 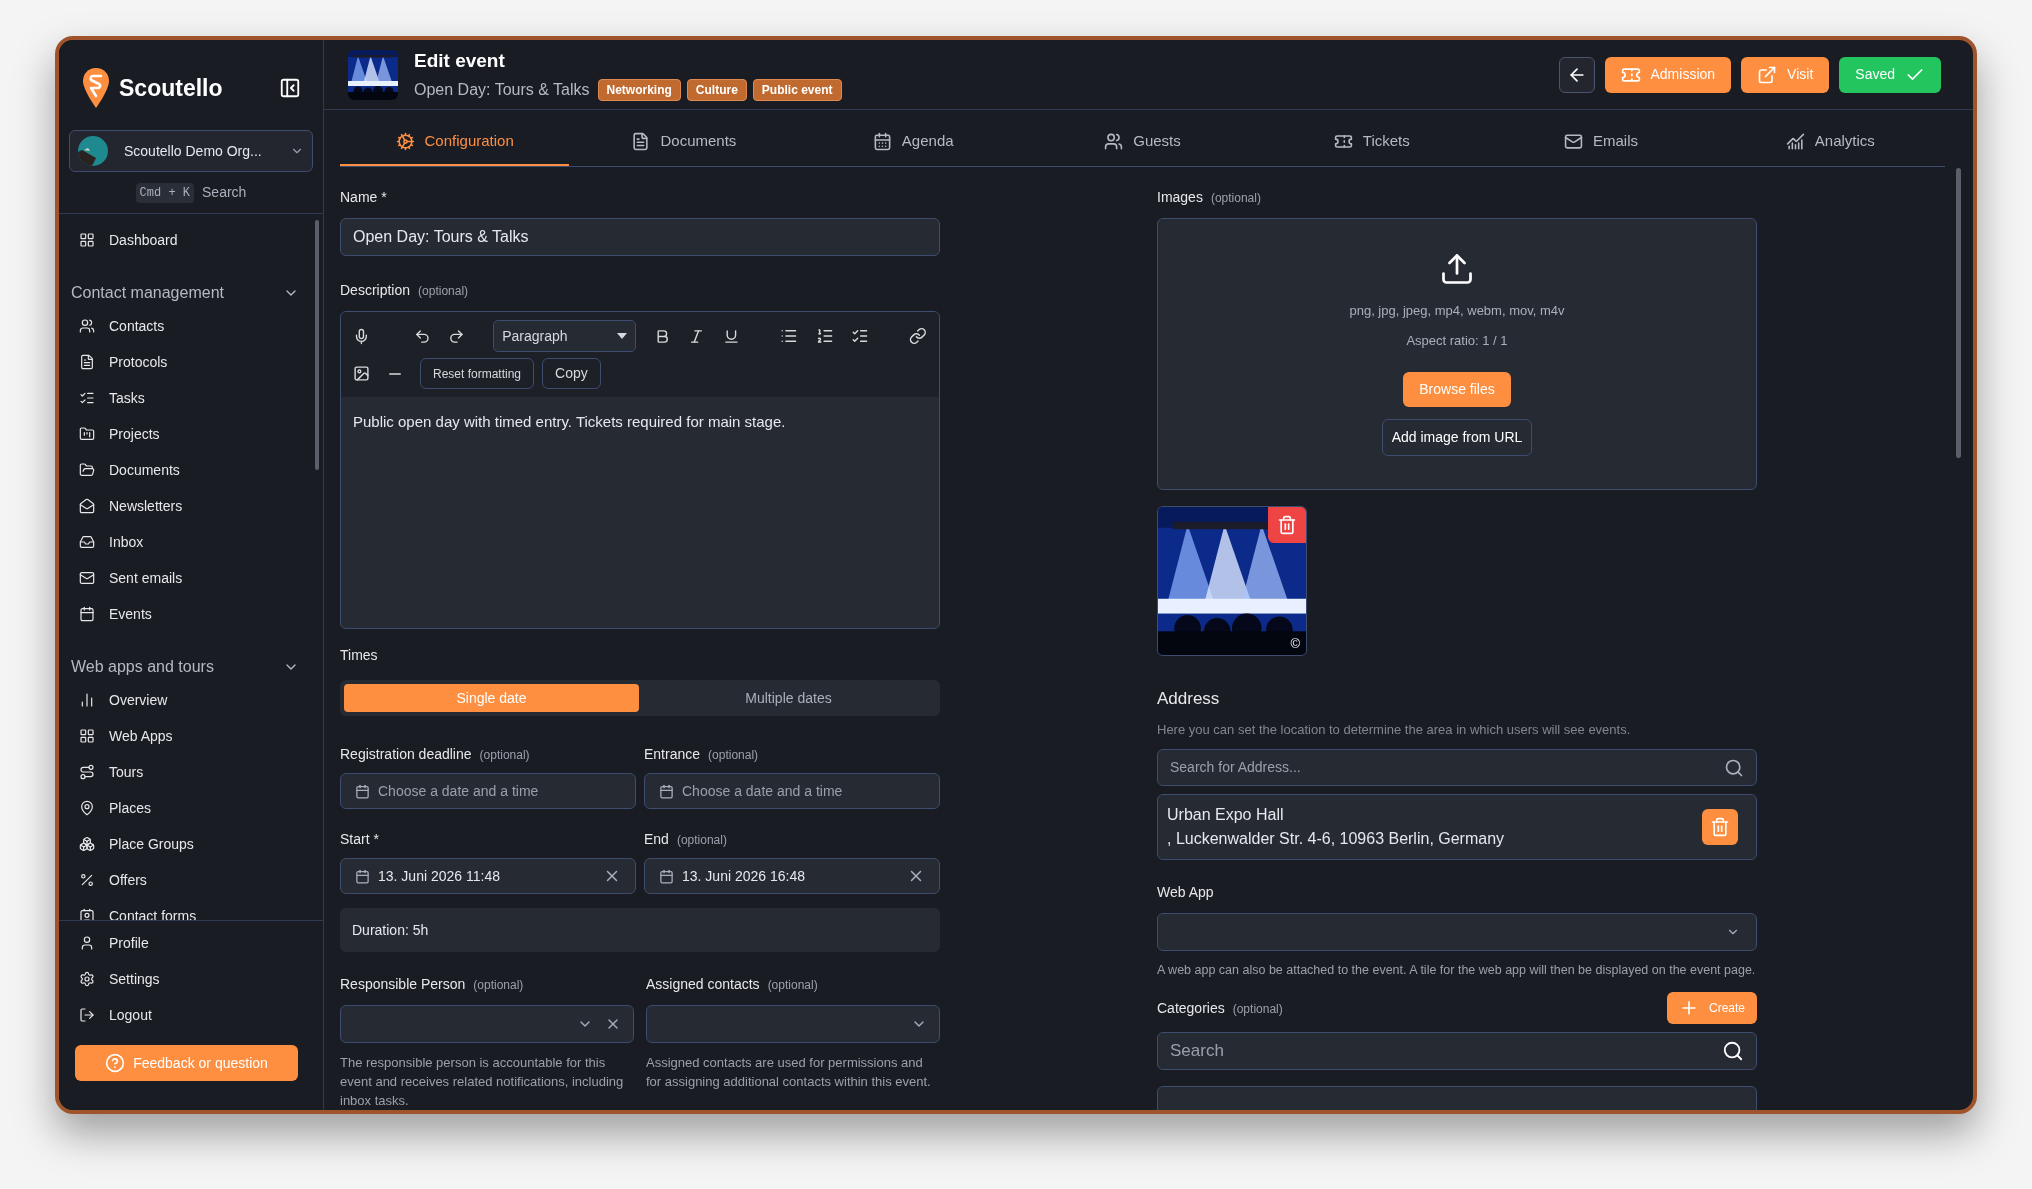 What do you see at coordinates (571, 373) in the screenshot?
I see `copy-button: Copy` at bounding box center [571, 373].